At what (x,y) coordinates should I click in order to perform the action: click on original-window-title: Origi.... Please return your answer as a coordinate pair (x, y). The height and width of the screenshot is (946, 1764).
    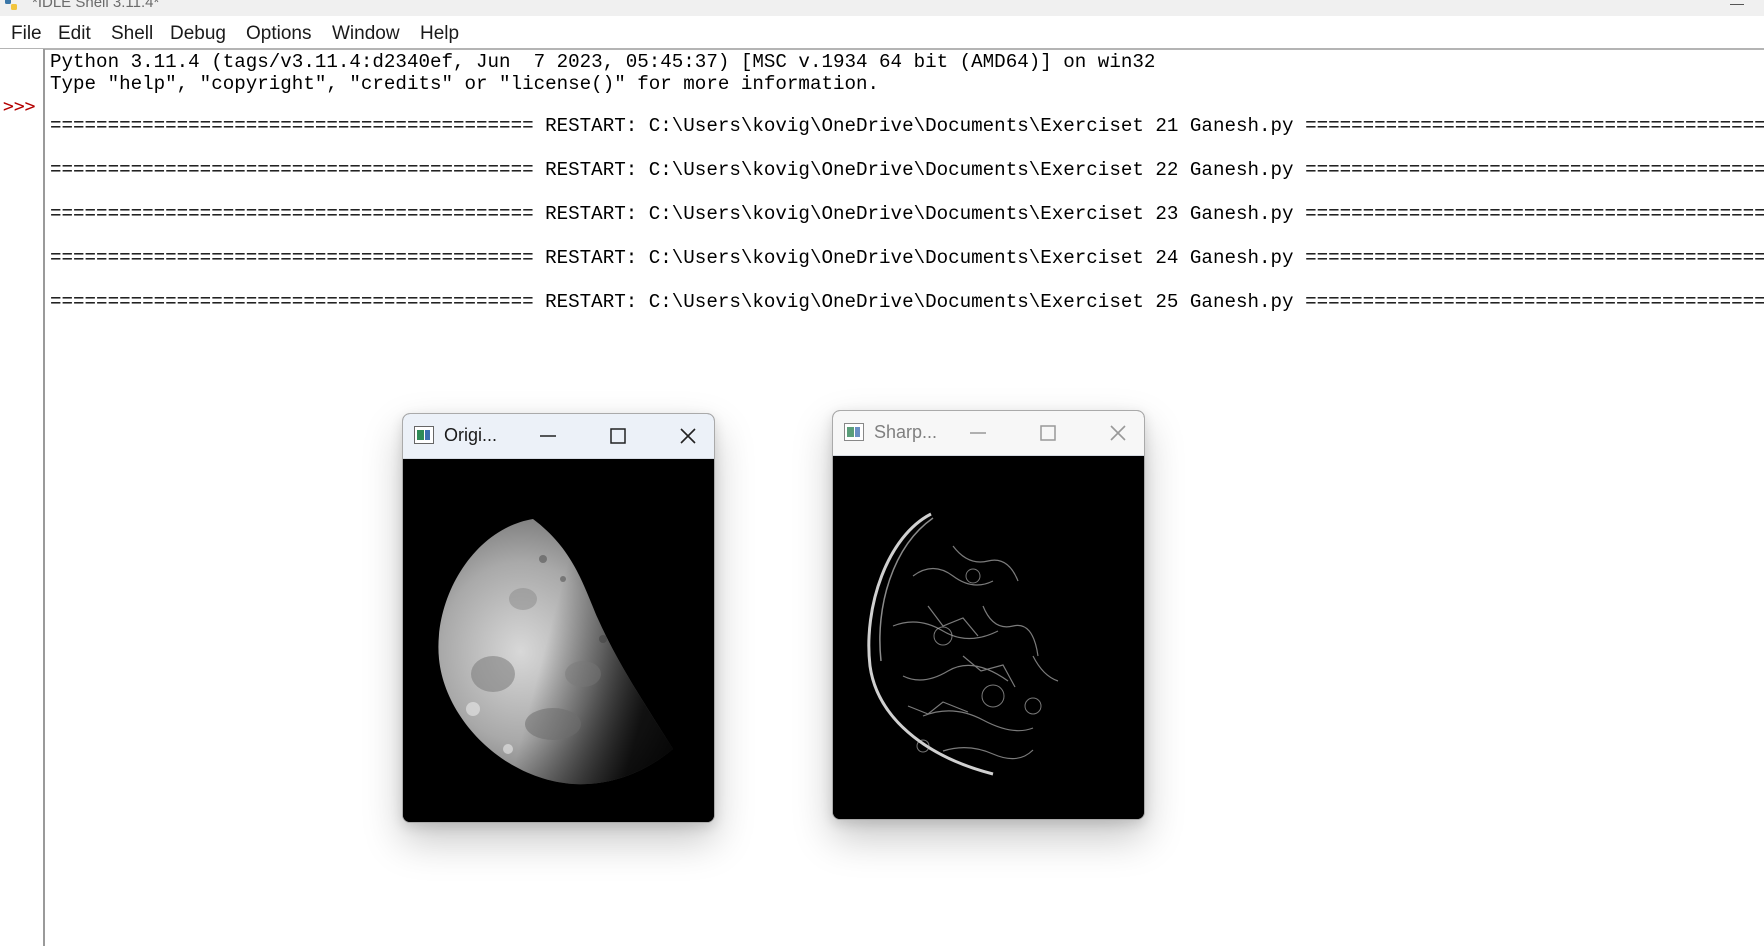
    Looking at the image, I should click on (471, 435).